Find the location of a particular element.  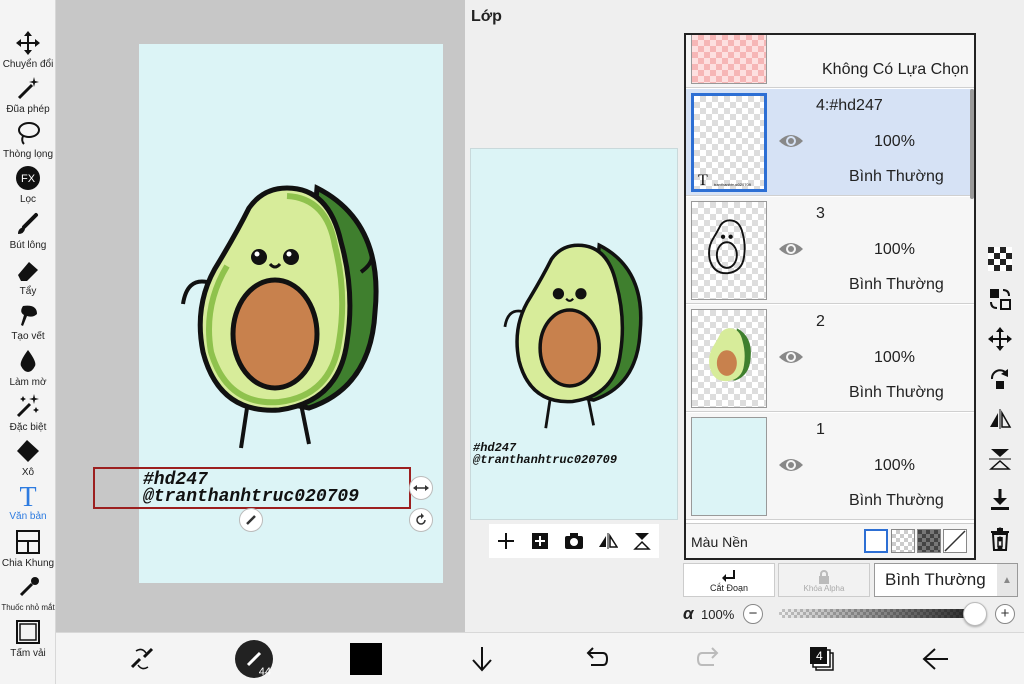

add-layer-copy-button is located at coordinates (540, 541).